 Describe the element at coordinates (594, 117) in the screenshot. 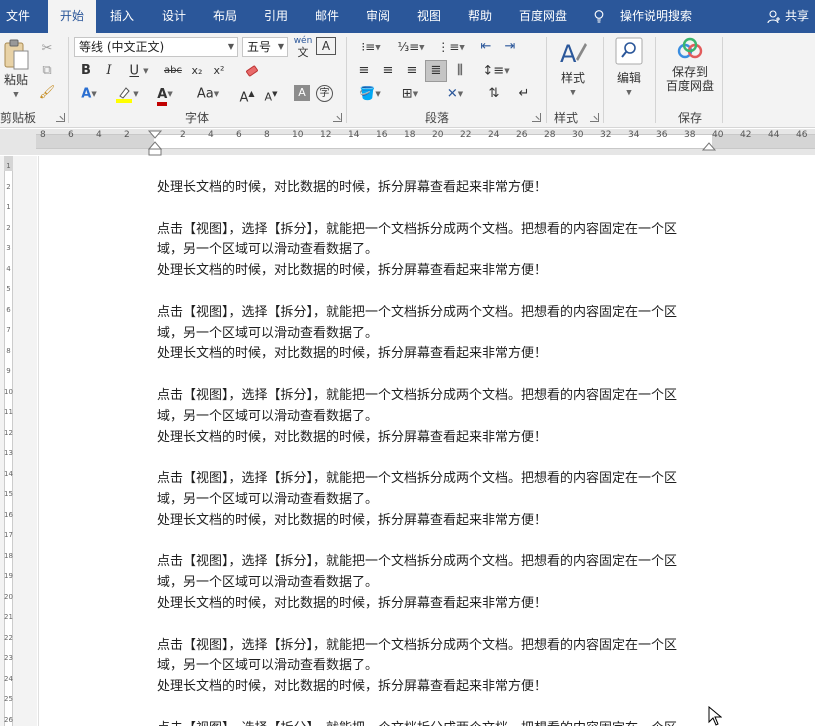

I see `styles-launcher-icon` at that location.